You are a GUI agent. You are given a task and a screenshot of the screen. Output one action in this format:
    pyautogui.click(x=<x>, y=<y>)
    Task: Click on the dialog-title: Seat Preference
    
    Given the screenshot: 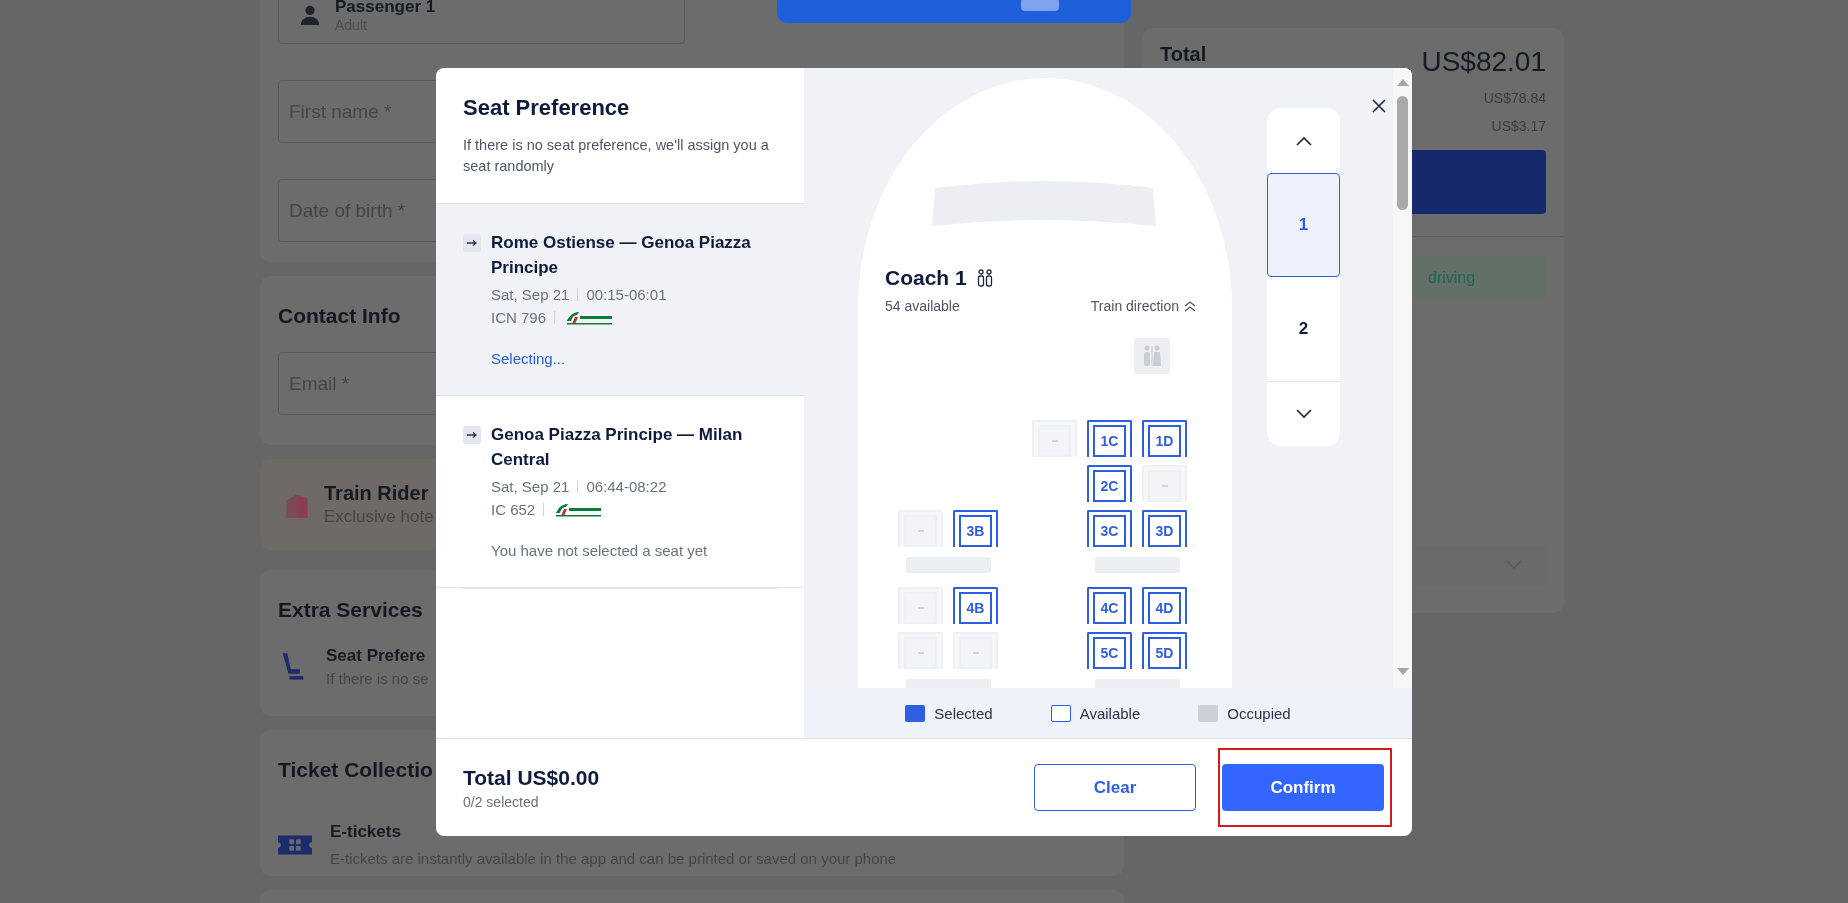 What is the action you would take?
    pyautogui.click(x=547, y=108)
    